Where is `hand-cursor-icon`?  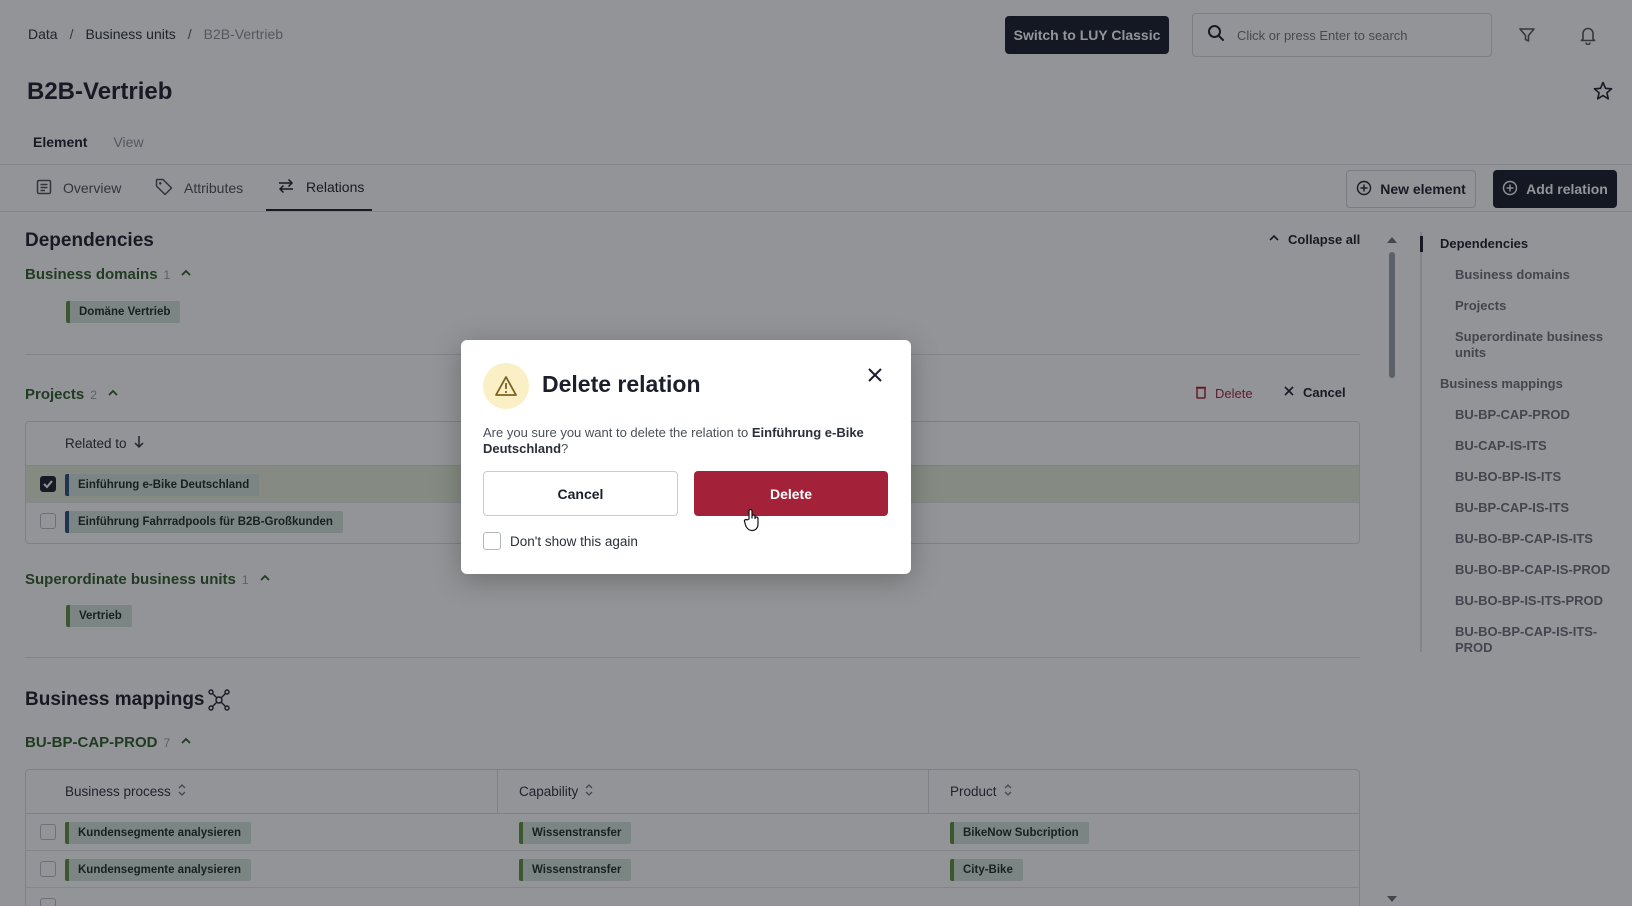
hand-cursor-icon is located at coordinates (752, 522).